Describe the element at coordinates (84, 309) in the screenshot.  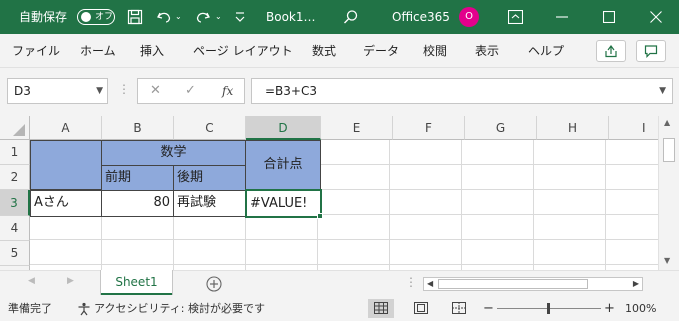
I see `accessibility-icon` at that location.